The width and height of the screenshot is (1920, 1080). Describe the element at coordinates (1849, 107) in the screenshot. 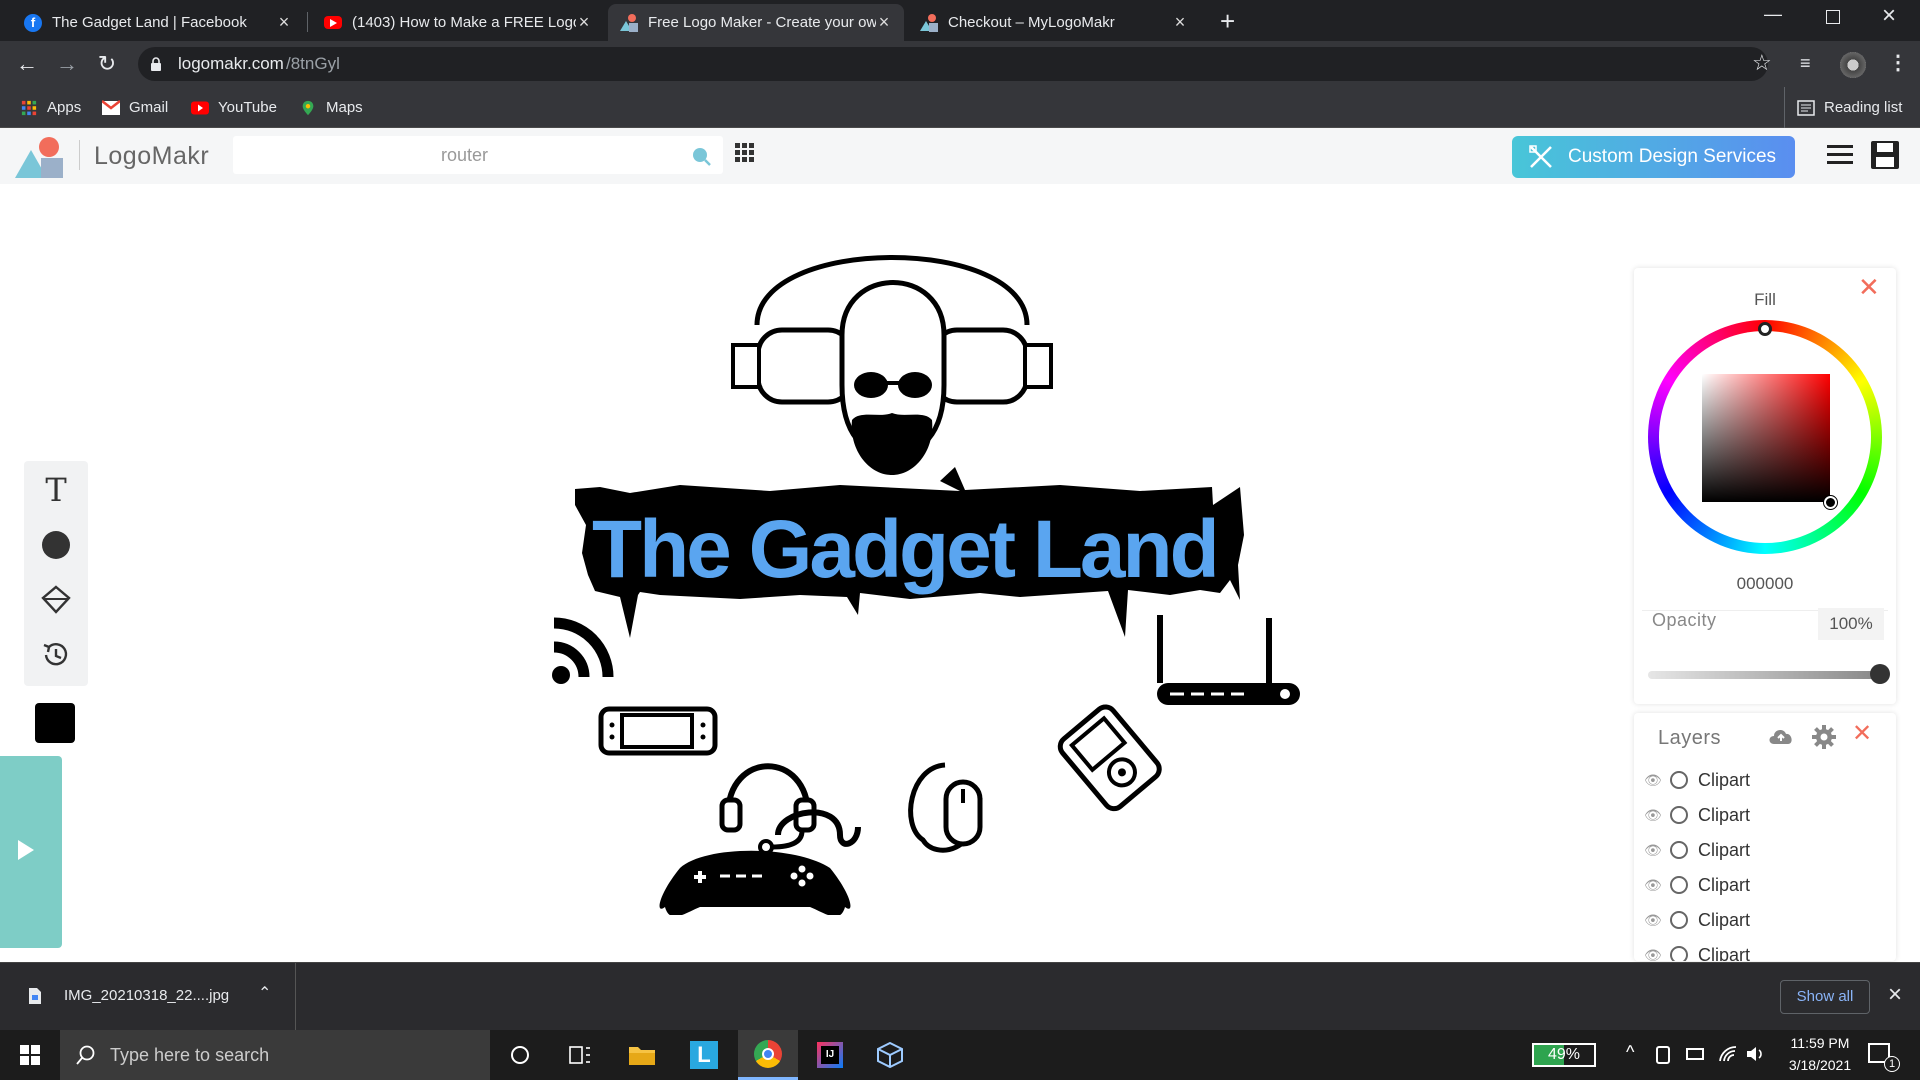

I see `reading-list-button: Reading list` at that location.